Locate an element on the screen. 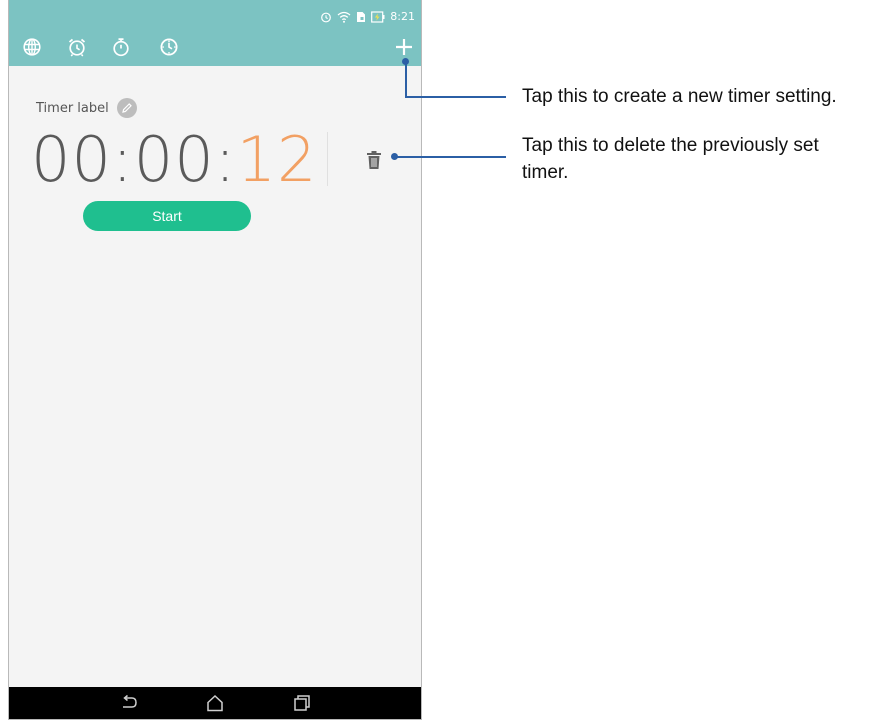 This screenshot has width=873, height=721. recent-apps-icon is located at coordinates (302, 703).